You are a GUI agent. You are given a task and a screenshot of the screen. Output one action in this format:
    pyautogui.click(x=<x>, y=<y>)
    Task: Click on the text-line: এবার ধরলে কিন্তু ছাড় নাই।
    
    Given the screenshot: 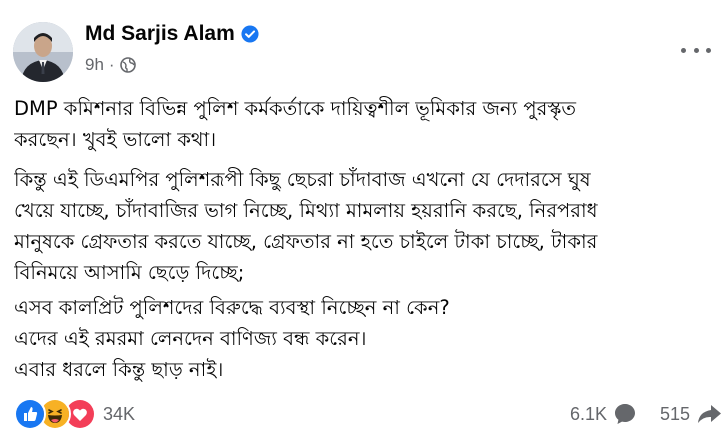 What is the action you would take?
    pyautogui.click(x=119, y=369)
    